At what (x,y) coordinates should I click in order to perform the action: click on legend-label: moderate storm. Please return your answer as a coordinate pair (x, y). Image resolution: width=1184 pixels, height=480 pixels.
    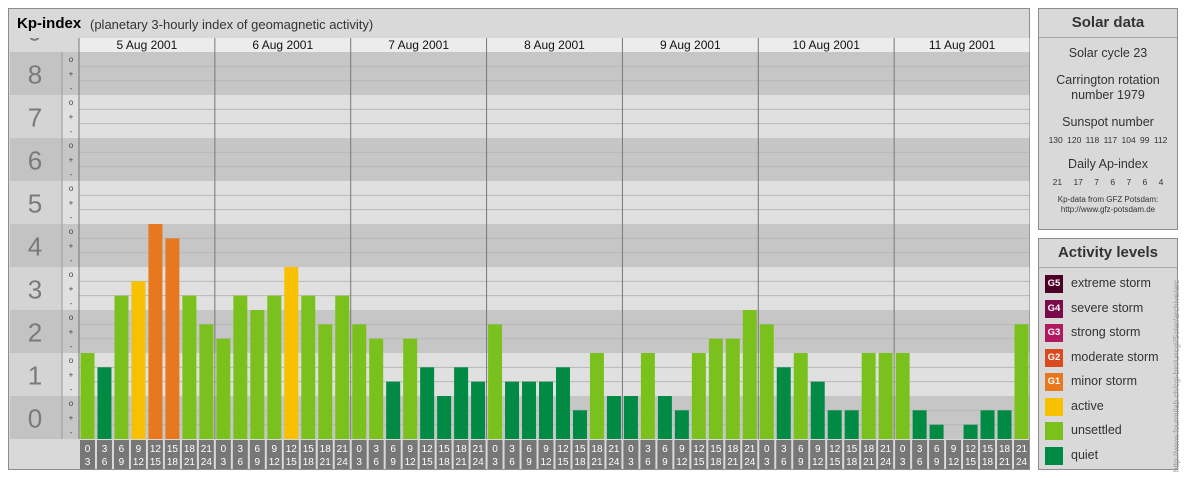
    Looking at the image, I should click on (1115, 356).